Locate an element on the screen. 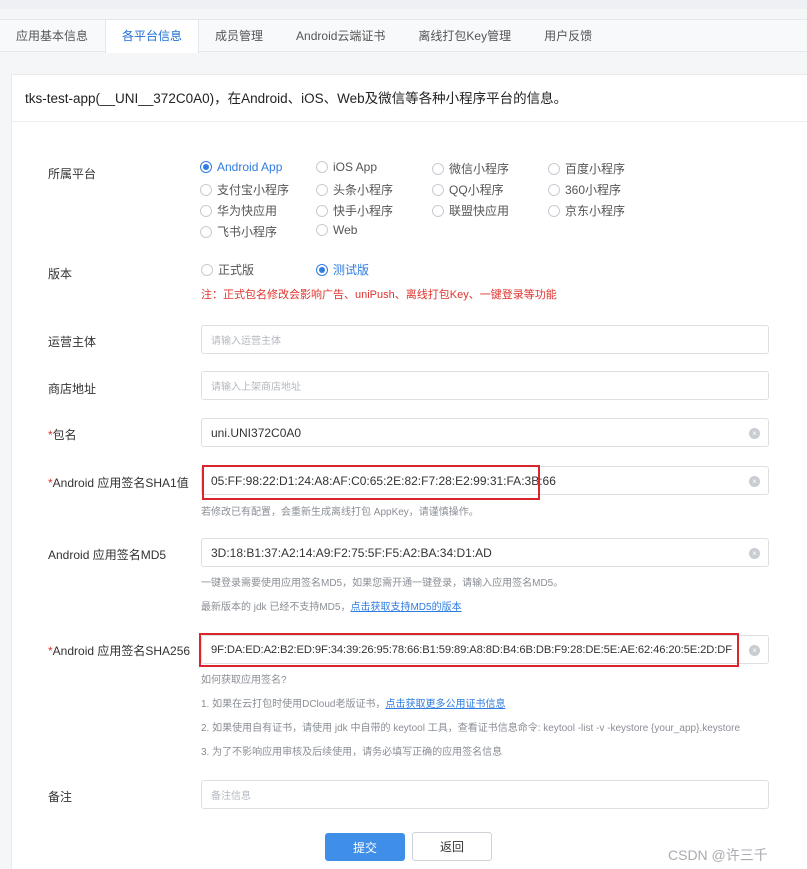  package-name-input: uni.UNI372C0A0 × is located at coordinates (485, 432).